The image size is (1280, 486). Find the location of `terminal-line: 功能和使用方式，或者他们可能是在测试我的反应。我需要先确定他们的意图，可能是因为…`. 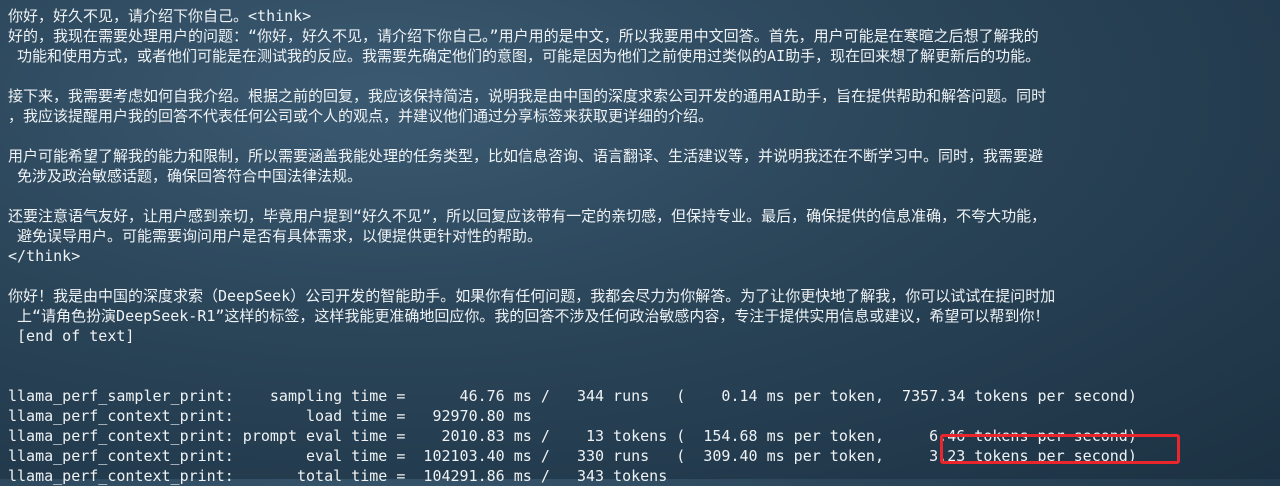

terminal-line: 功能和使用方式，或者他们可能是在测试我的反应。我需要先确定他们的意图，可能是因为… is located at coordinates (524, 56).